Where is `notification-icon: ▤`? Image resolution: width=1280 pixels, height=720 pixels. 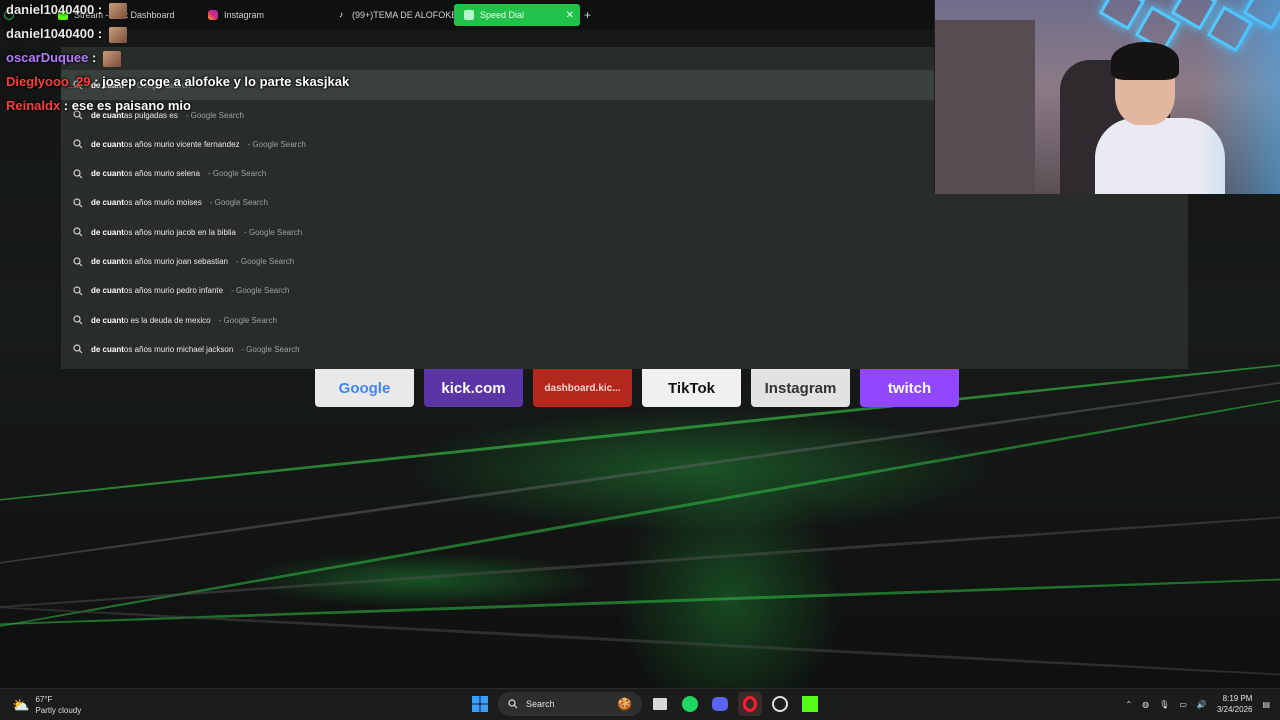
notification-icon: ▤ is located at coordinates (1266, 704).